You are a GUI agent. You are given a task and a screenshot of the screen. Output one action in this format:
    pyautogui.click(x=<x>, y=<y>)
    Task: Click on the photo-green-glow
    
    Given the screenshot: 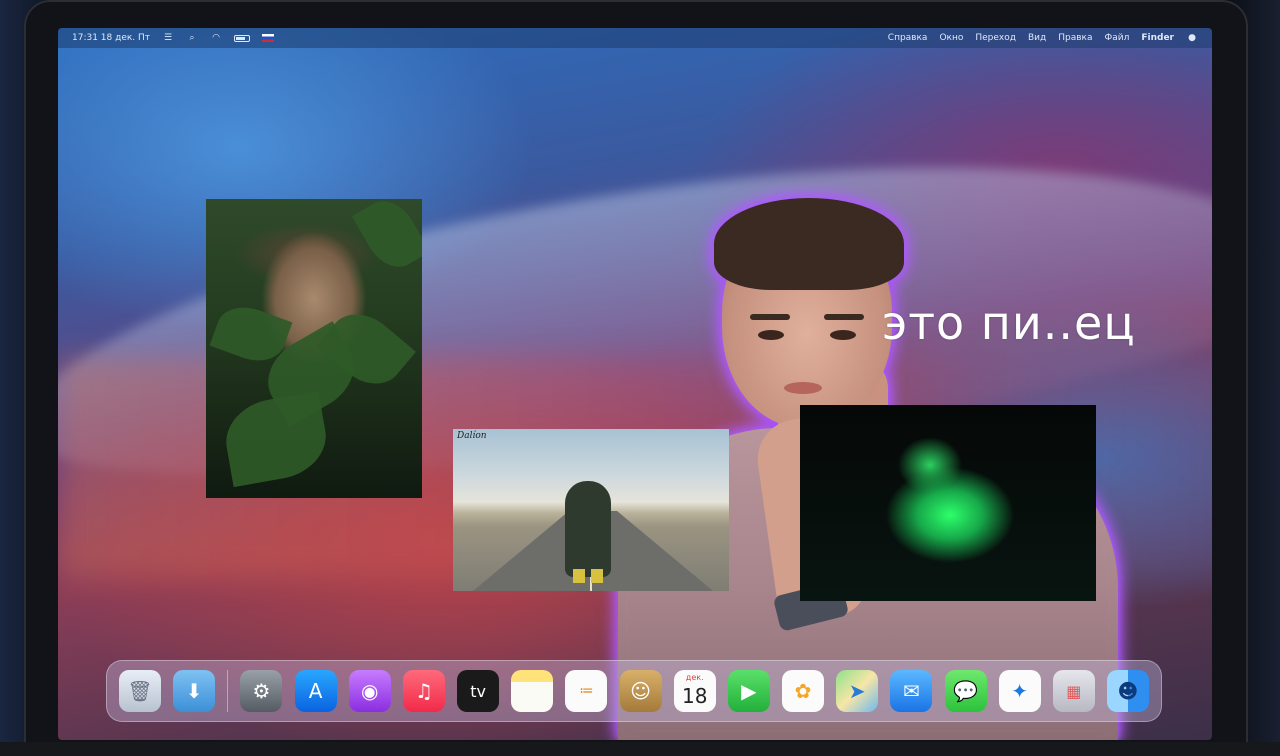 What is the action you would take?
    pyautogui.click(x=948, y=503)
    